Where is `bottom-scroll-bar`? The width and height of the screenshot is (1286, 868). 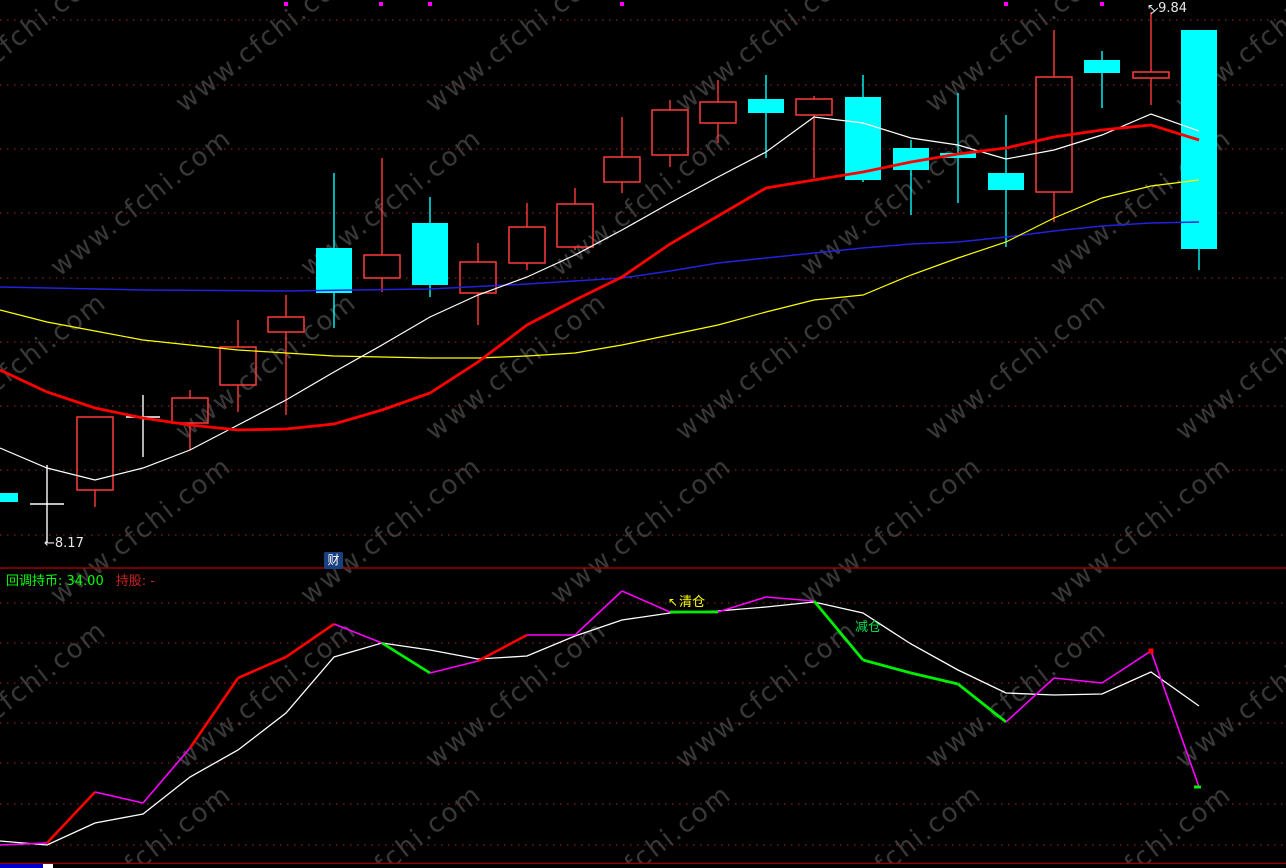
bottom-scroll-bar is located at coordinates (21, 866).